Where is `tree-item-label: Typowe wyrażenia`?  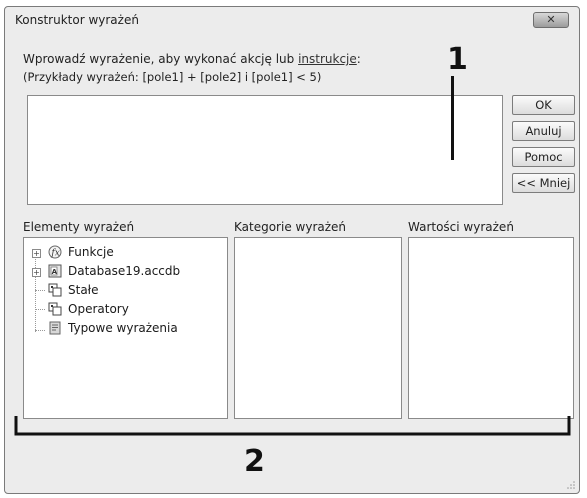
tree-item-label: Typowe wyrażenia is located at coordinates (123, 328).